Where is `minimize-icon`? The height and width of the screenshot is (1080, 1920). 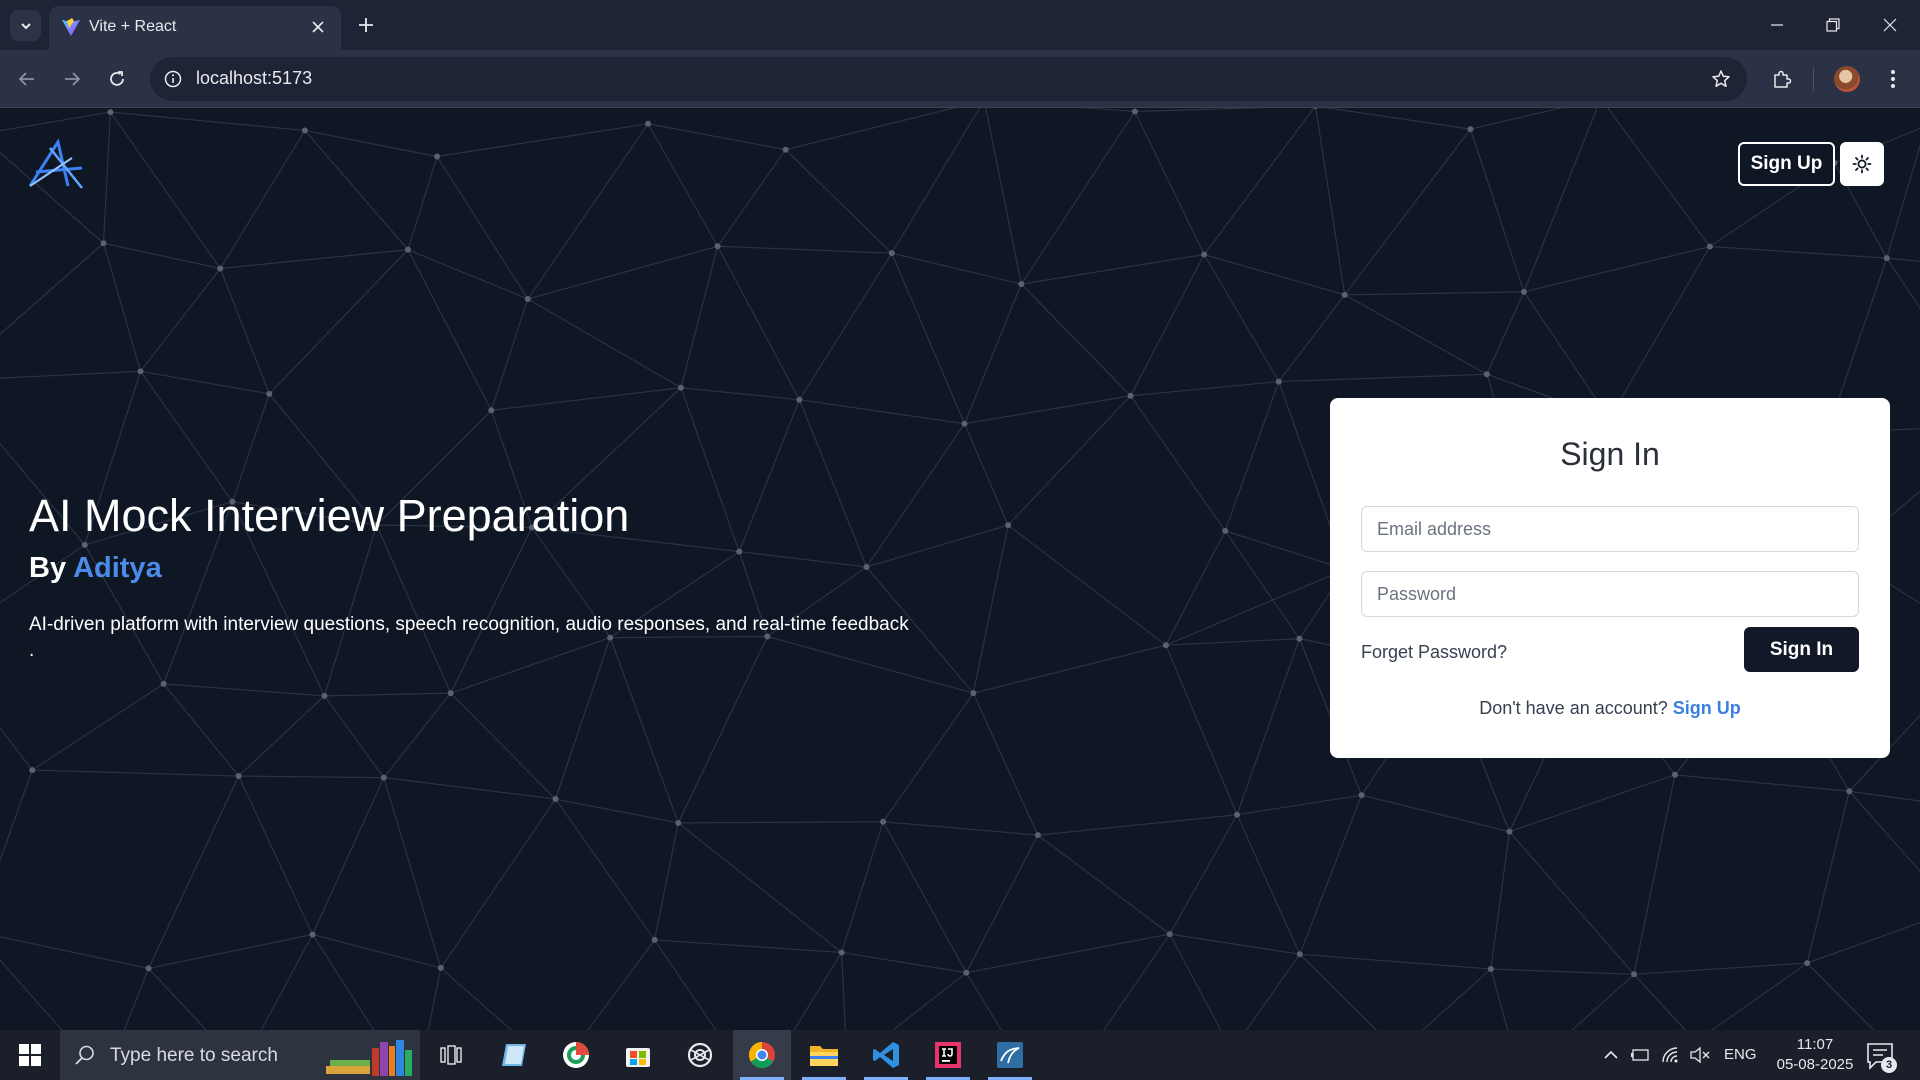
minimize-icon is located at coordinates (1777, 25).